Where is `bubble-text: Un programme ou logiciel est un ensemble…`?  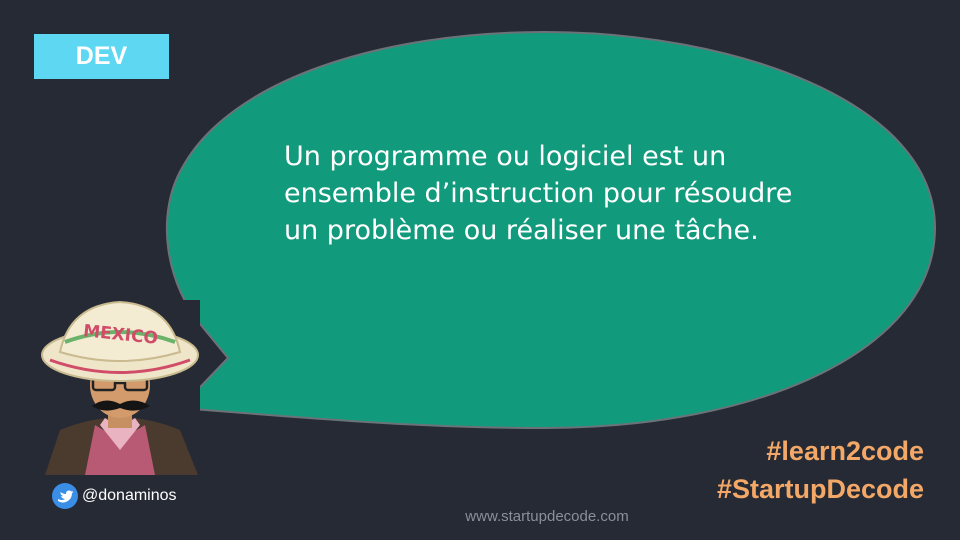 bubble-text: Un programme ou logiciel est un ensemble… is located at coordinates (538, 193).